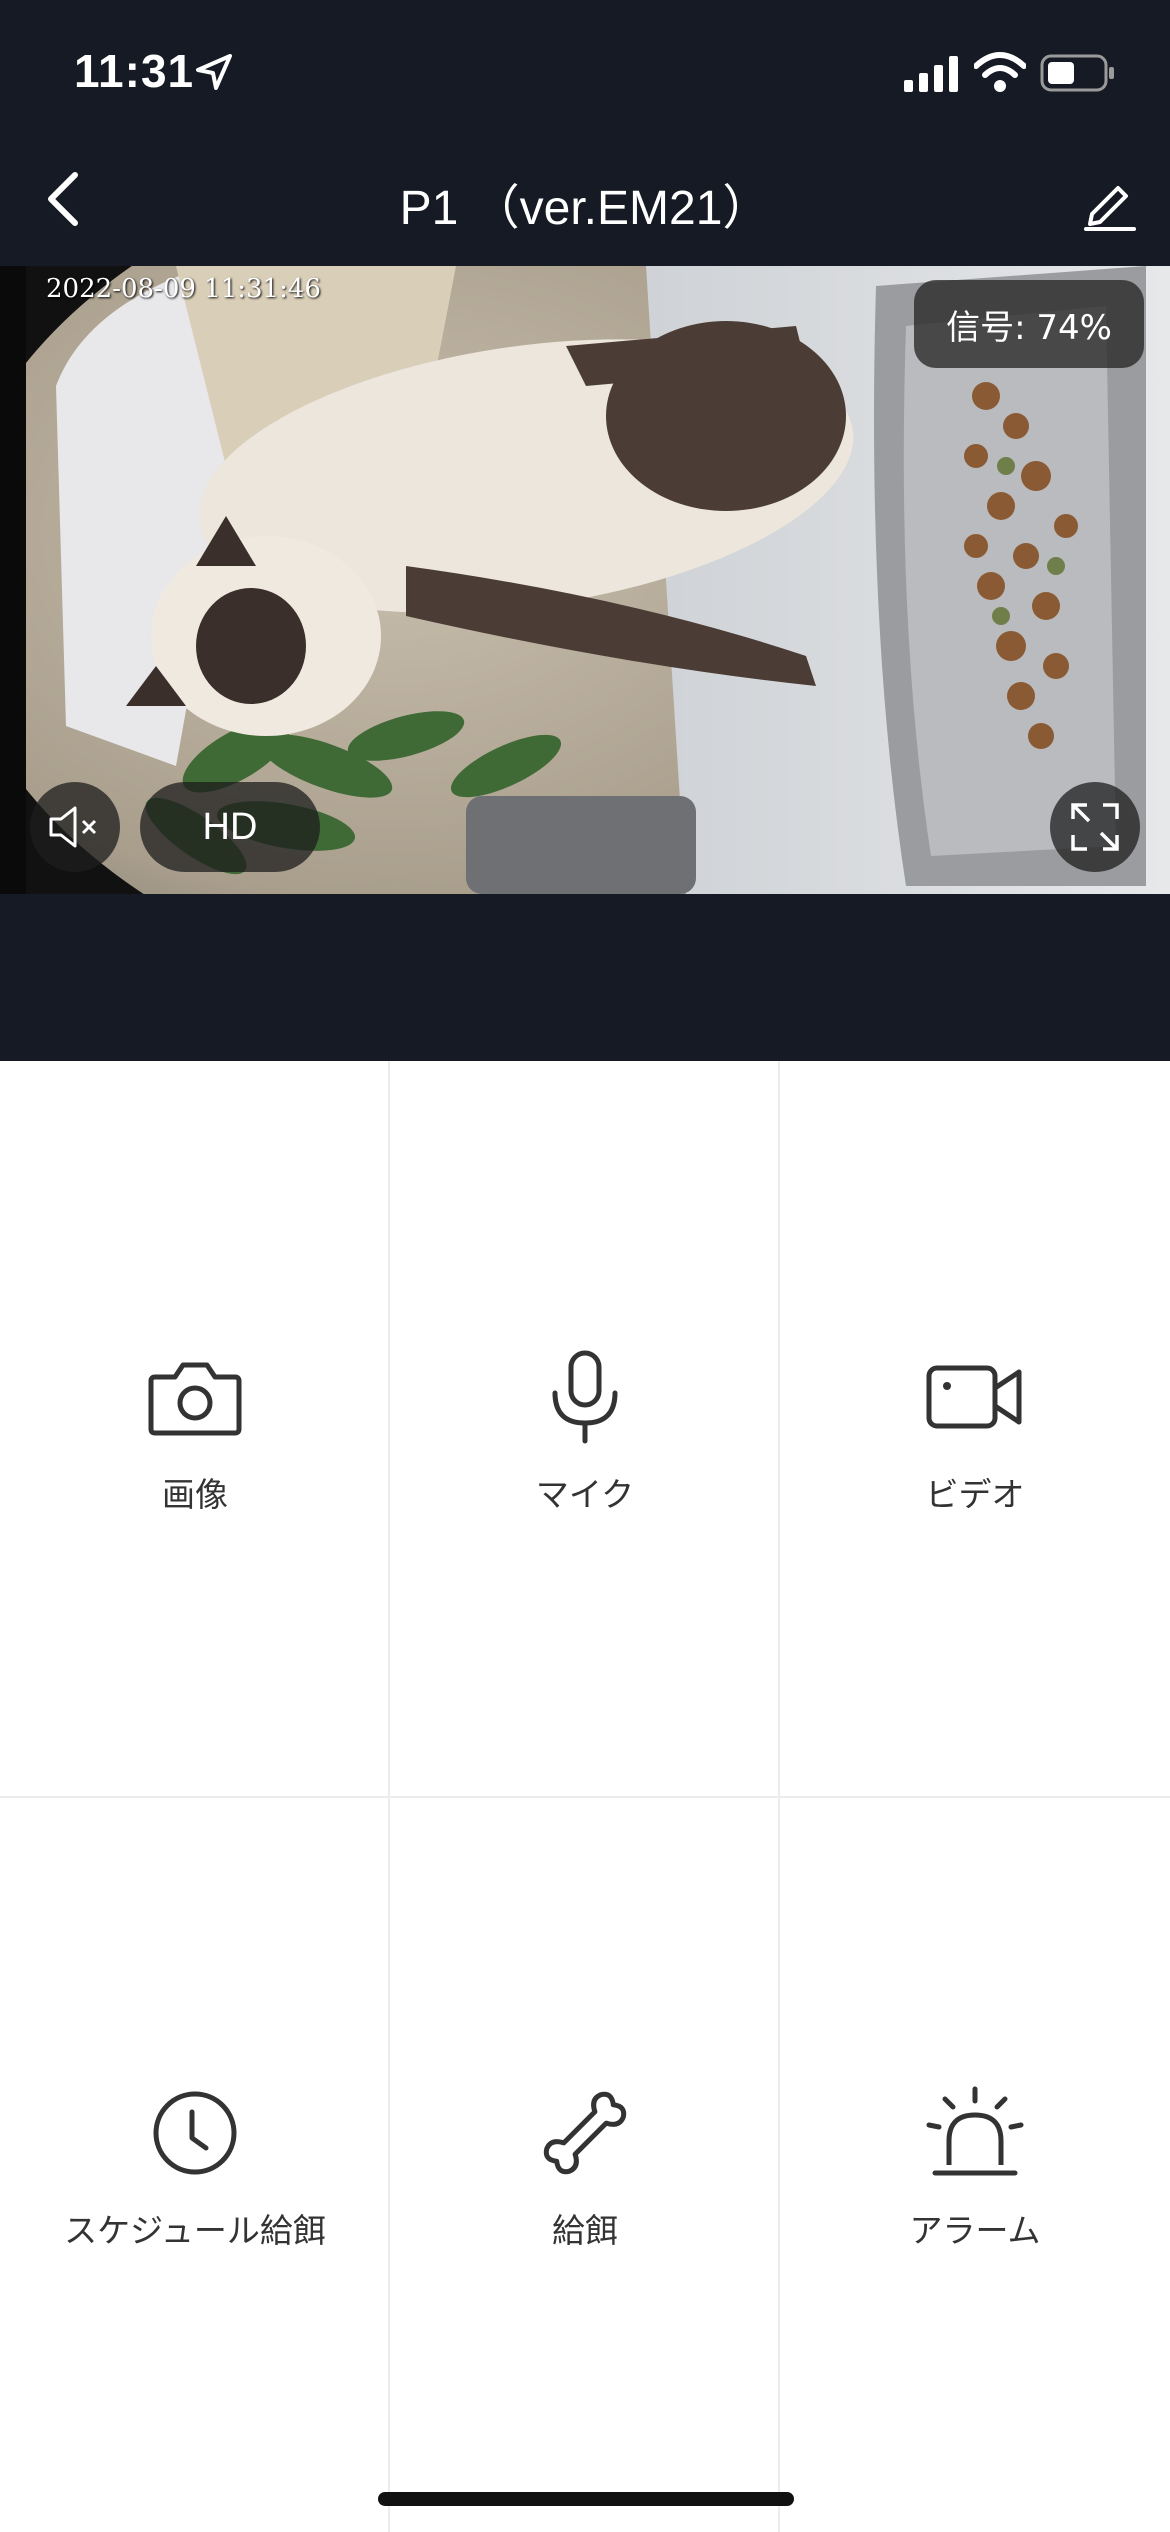  Describe the element at coordinates (975, 2230) in the screenshot. I see `action-label: アラーム` at that location.